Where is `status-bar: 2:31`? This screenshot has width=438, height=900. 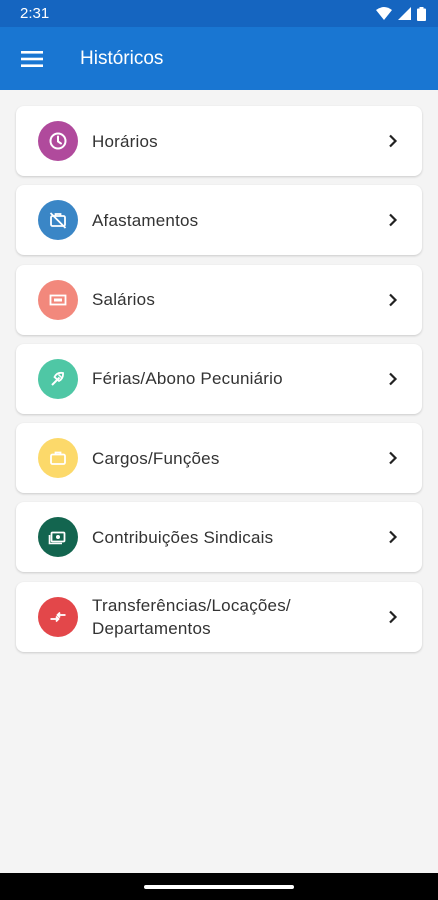
status-bar: 2:31 is located at coordinates (219, 13).